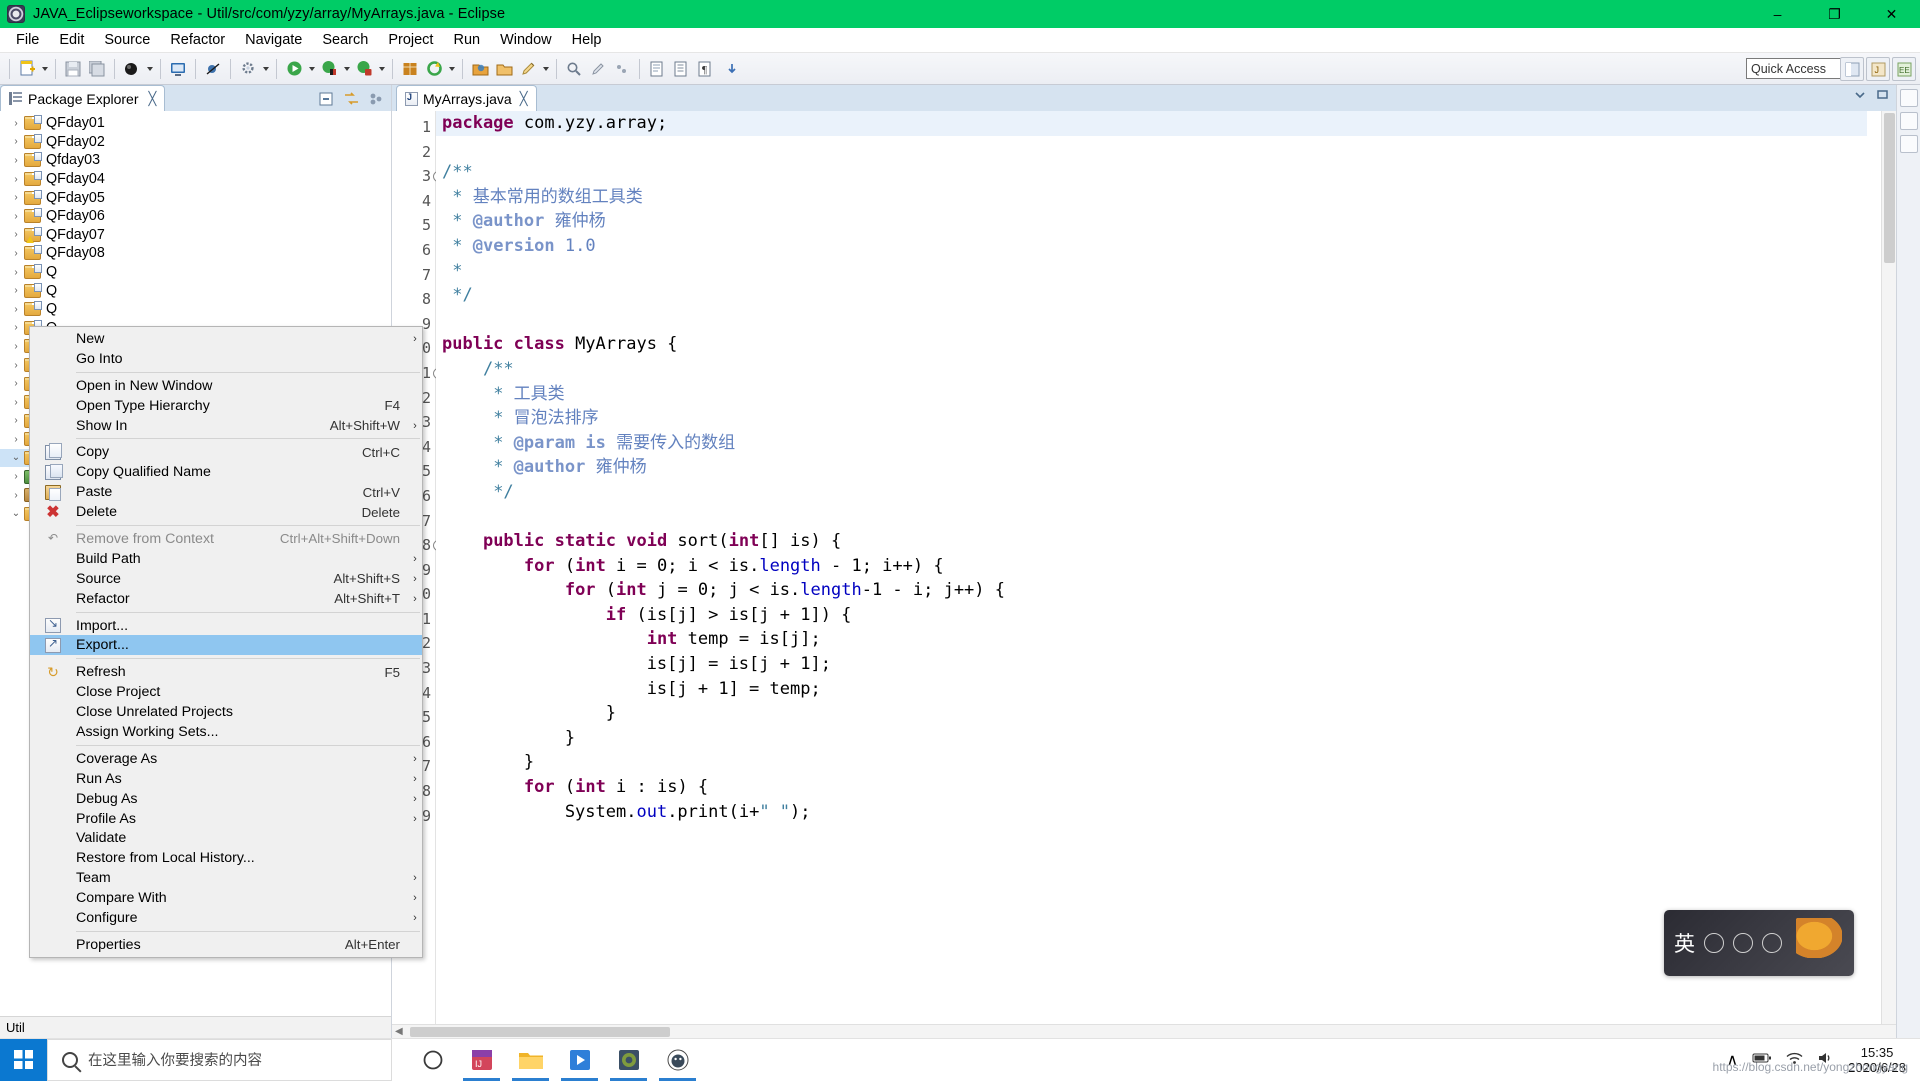 The width and height of the screenshot is (1920, 1081). What do you see at coordinates (226, 945) in the screenshot?
I see `context-menu-item-properties: Properties Alt+Enter` at bounding box center [226, 945].